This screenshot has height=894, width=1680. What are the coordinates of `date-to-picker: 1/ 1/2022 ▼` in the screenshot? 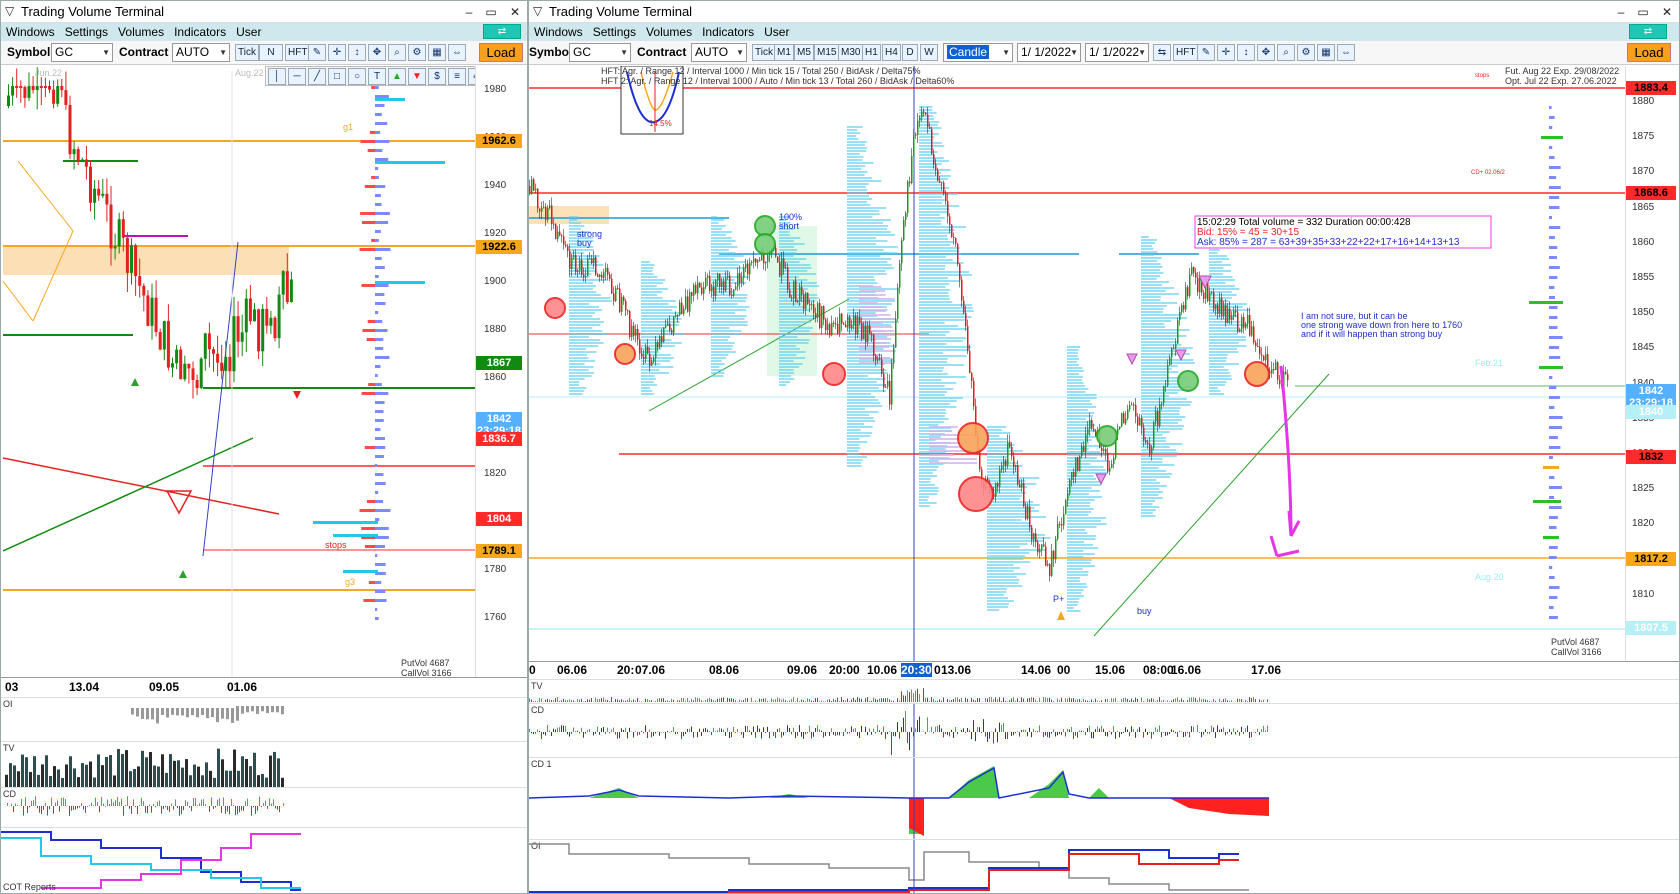 It's located at (1117, 52).